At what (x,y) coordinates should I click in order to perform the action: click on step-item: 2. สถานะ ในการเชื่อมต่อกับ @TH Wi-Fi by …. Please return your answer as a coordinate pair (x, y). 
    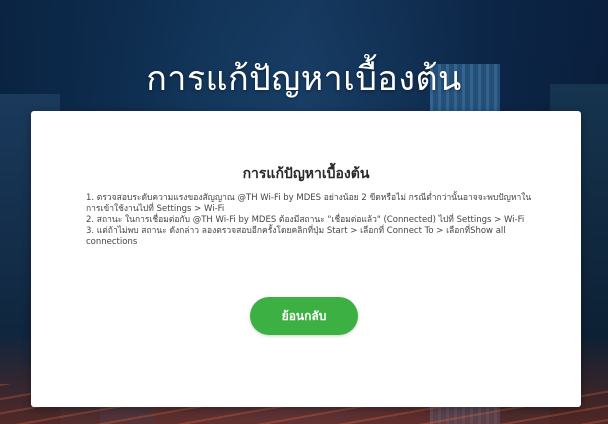
    Looking at the image, I should click on (305, 220).